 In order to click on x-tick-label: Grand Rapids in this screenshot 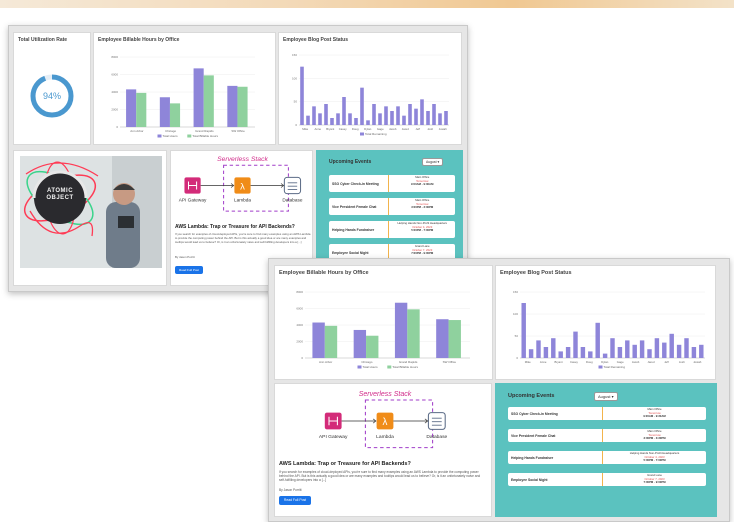, I will do `click(408, 362)`.